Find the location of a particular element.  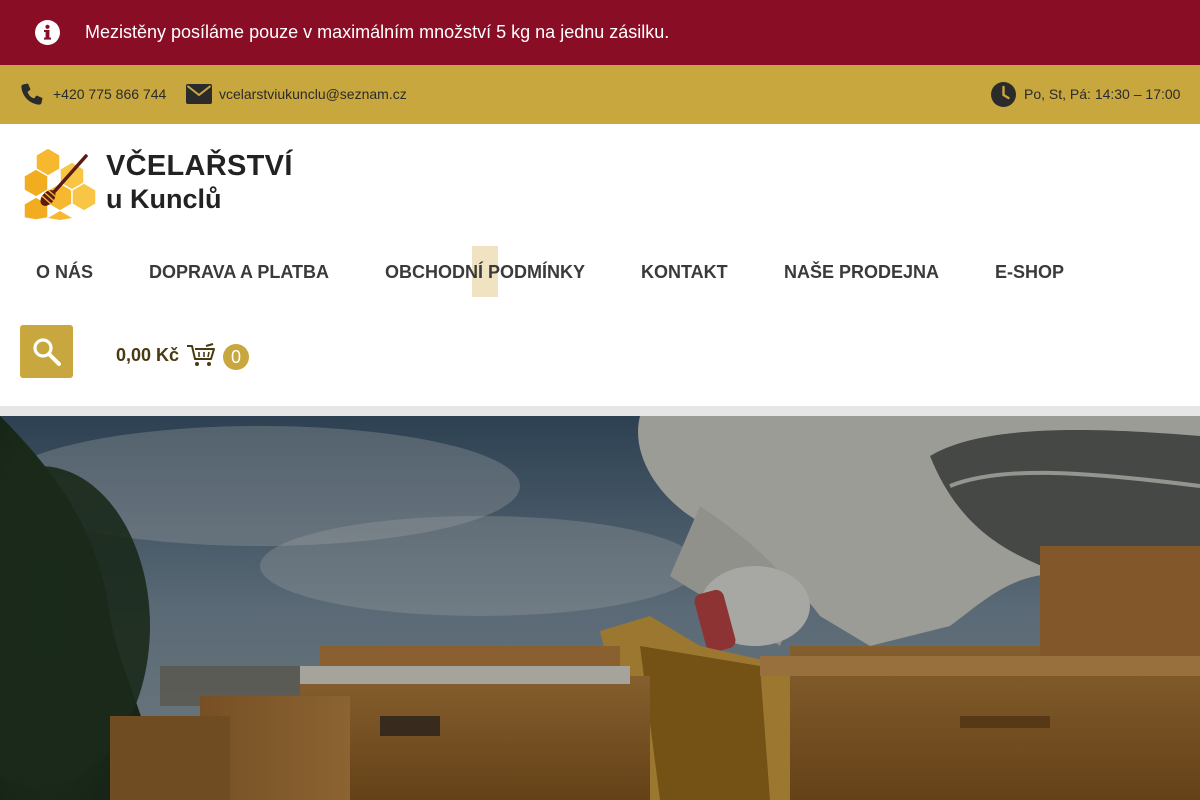

clock-icon is located at coordinates (1003, 94).